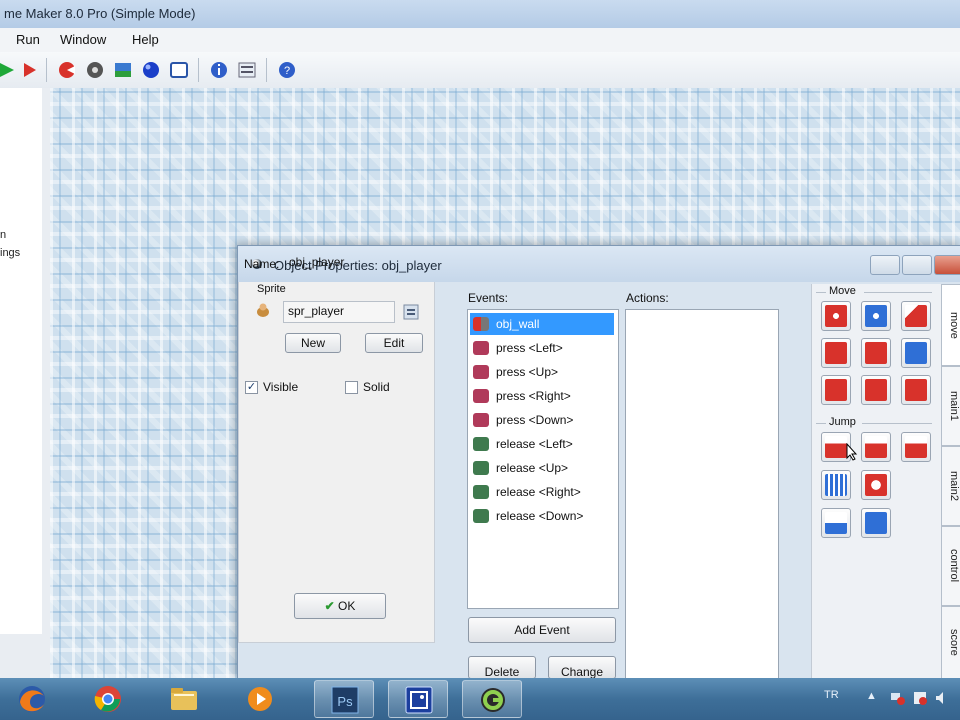 Image resolution: width=960 pixels, height=720 pixels. What do you see at coordinates (542, 630) in the screenshot?
I see `add-event-button: Add Event` at bounding box center [542, 630].